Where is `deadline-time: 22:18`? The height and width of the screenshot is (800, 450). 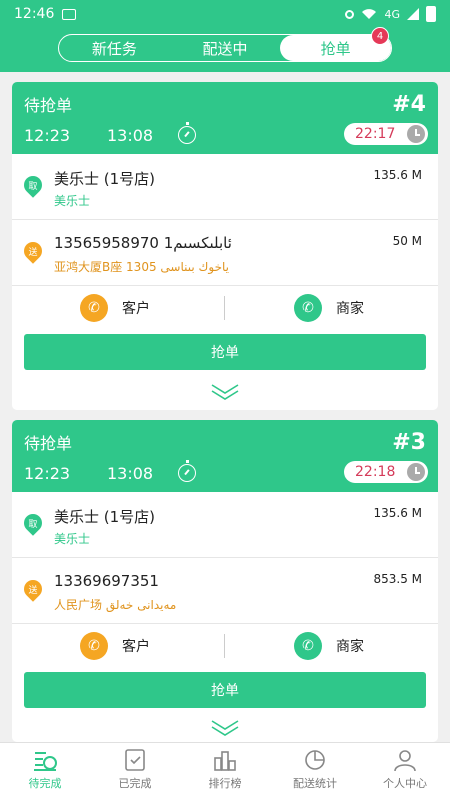
deadline-time: 22:18 is located at coordinates (375, 472).